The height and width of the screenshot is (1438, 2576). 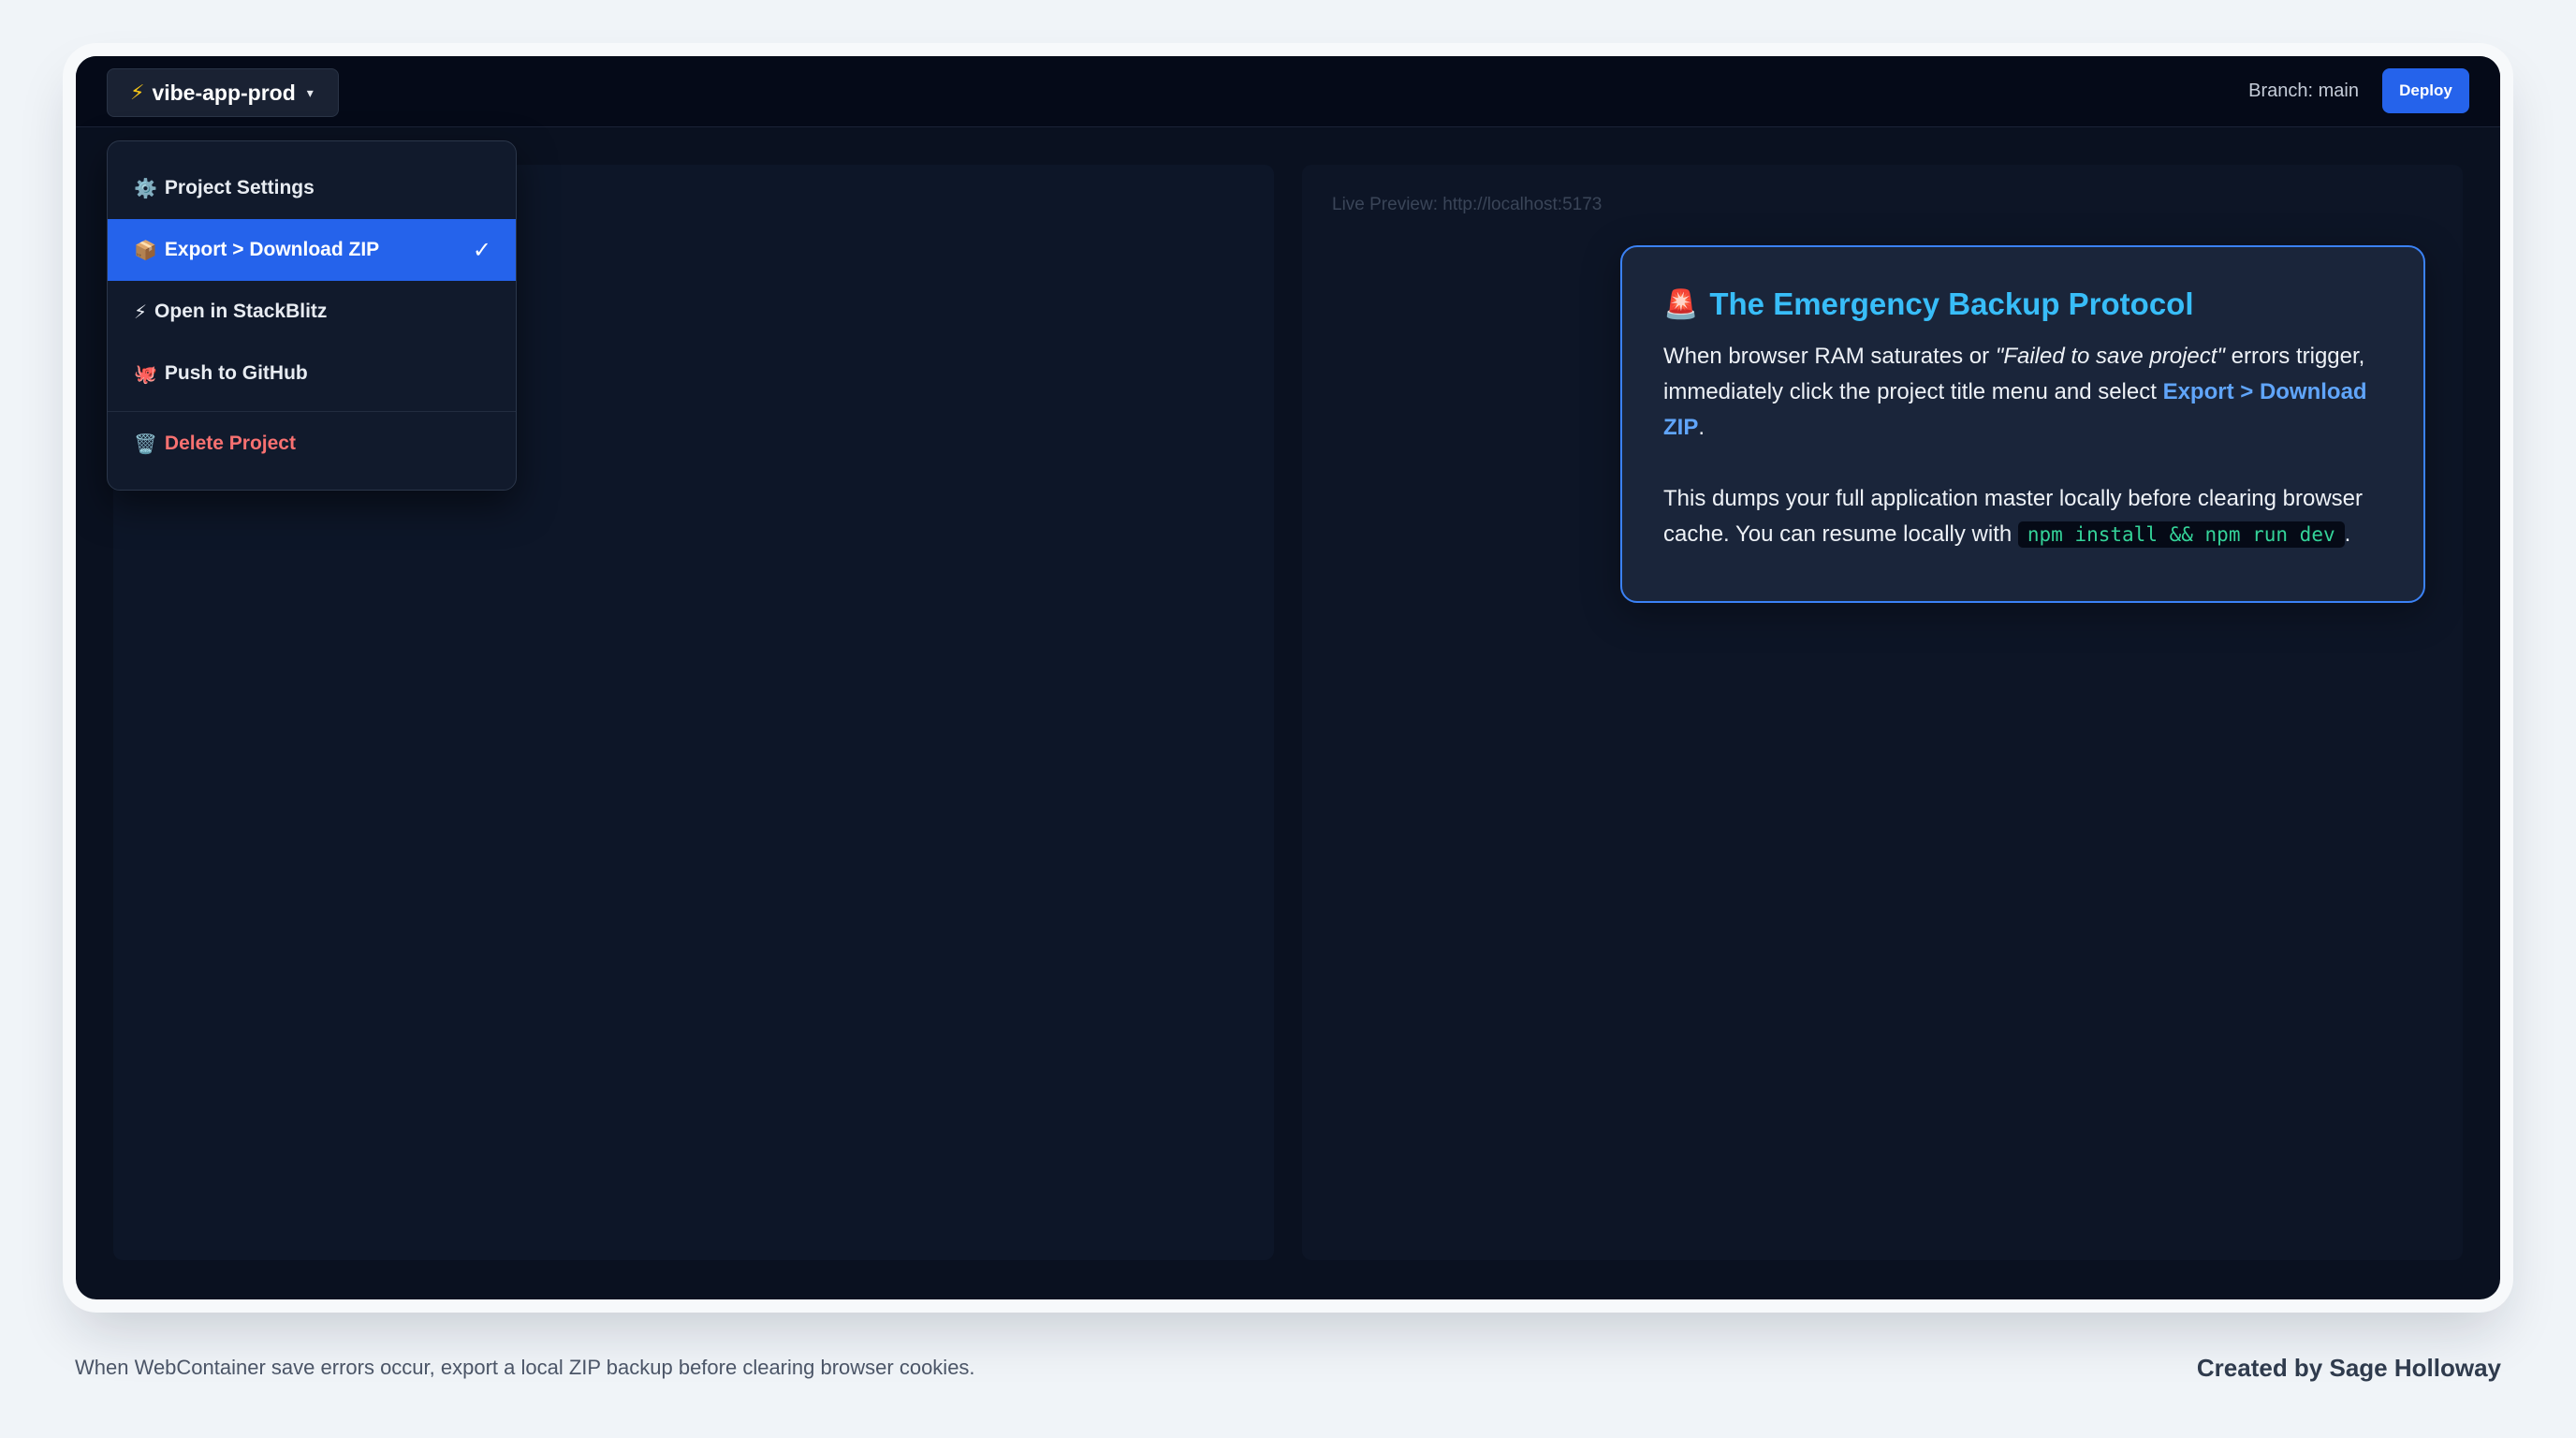 I want to click on menu-item-push-to-github: 🐙 Push to GitHub, so click(x=312, y=373).